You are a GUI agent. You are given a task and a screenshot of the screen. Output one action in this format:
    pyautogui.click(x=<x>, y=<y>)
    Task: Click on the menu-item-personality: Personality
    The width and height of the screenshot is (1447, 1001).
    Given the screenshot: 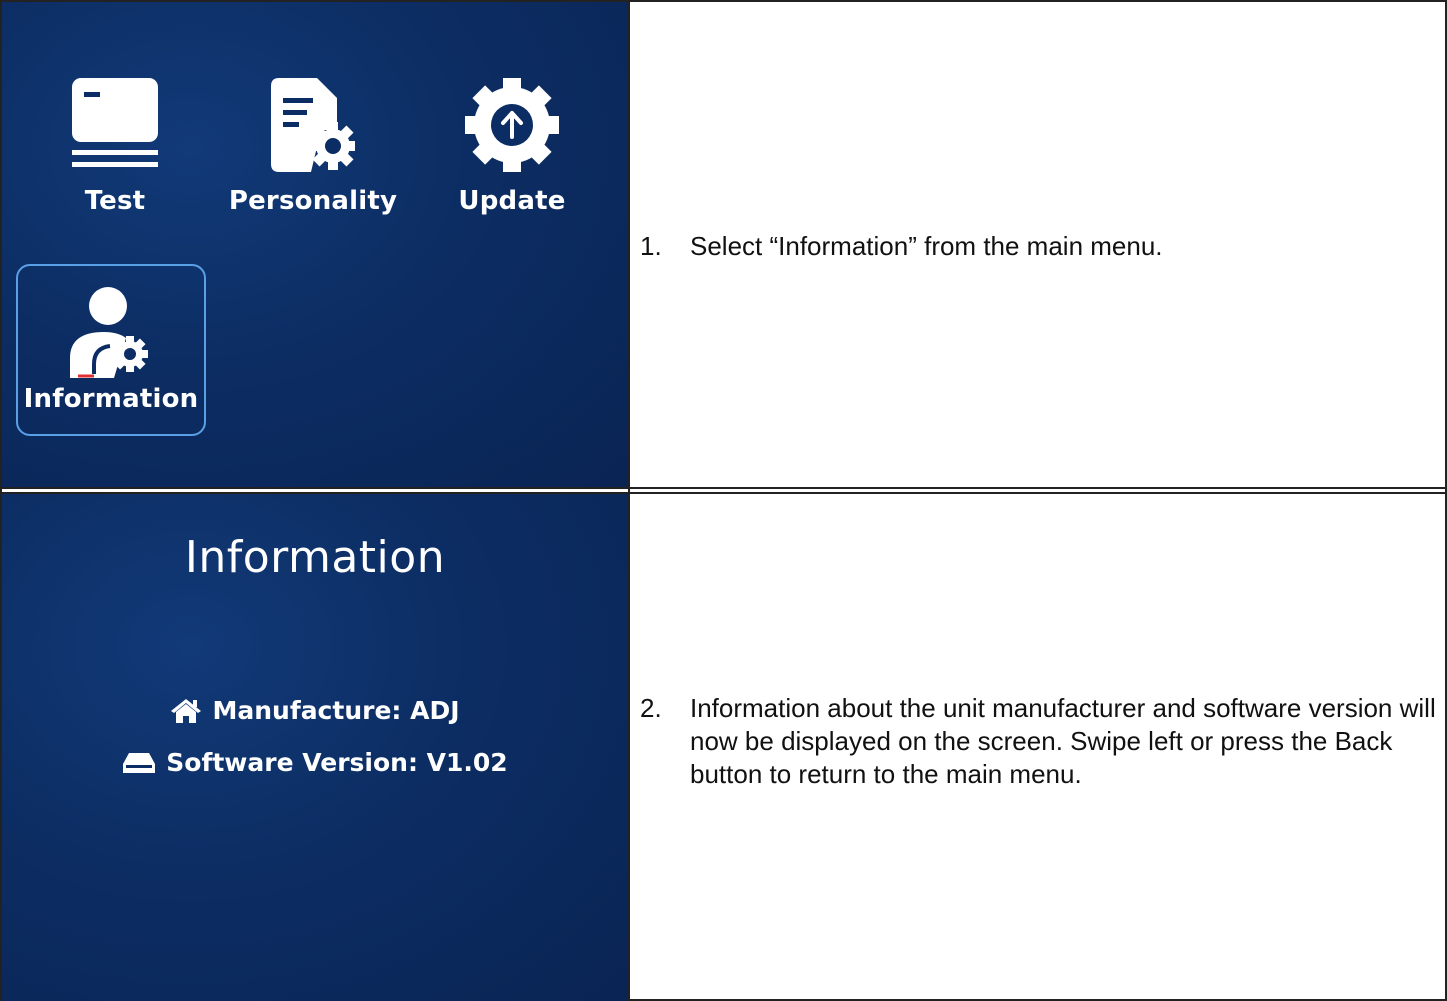 What is the action you would take?
    pyautogui.click(x=313, y=147)
    